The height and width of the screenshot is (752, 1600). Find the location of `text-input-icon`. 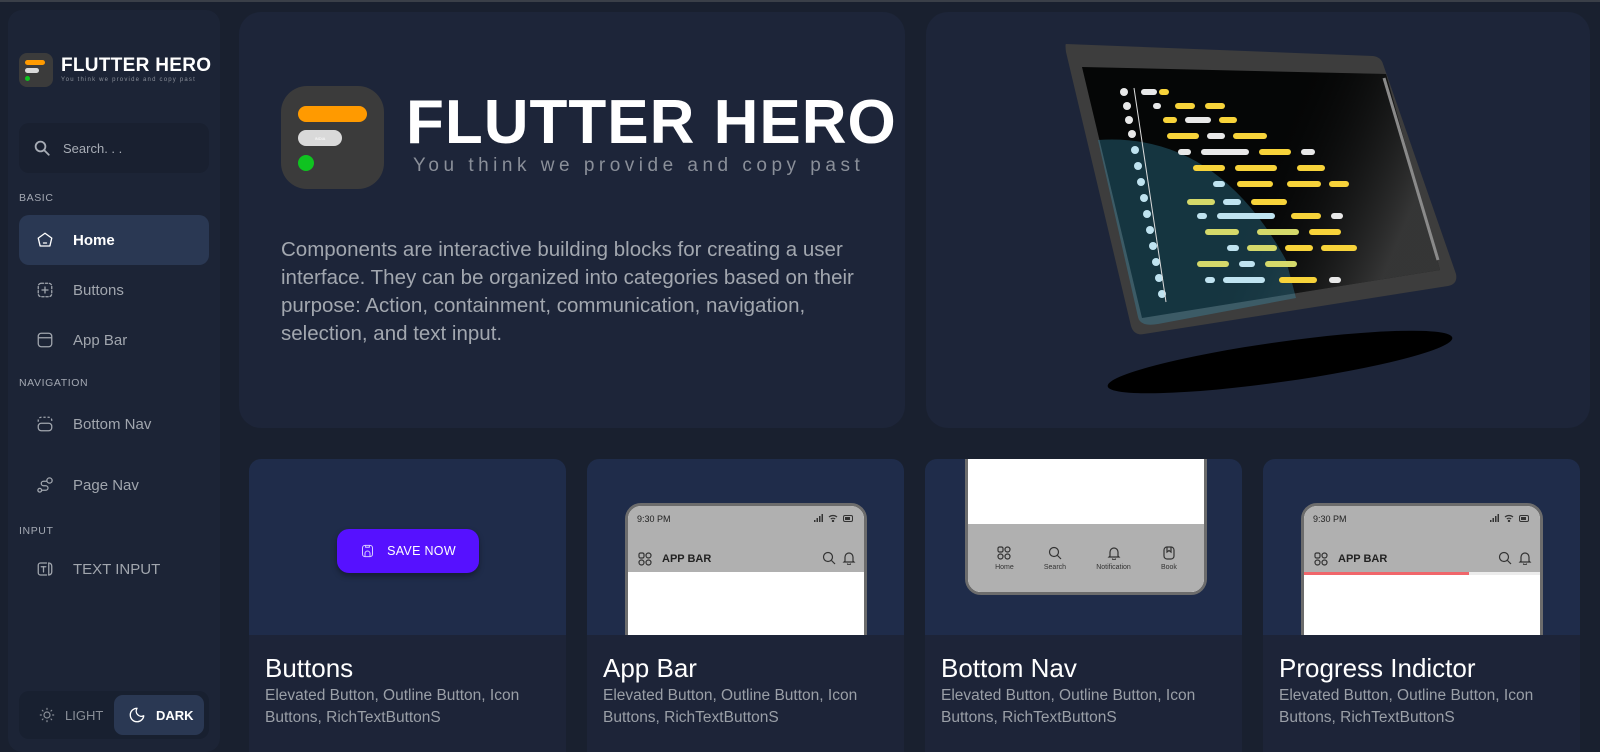

text-input-icon is located at coordinates (45, 569).